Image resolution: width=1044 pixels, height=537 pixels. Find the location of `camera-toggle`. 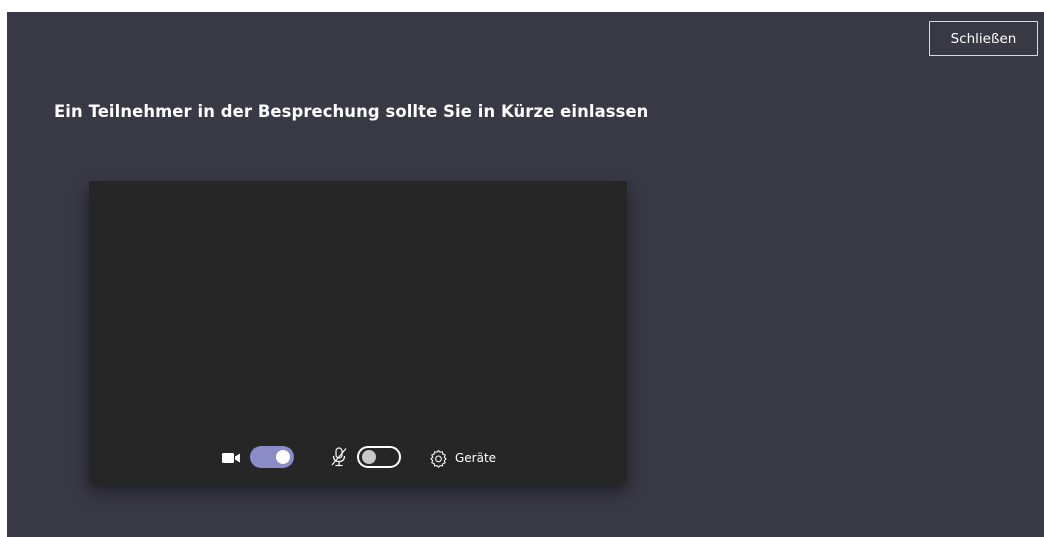

camera-toggle is located at coordinates (272, 457).